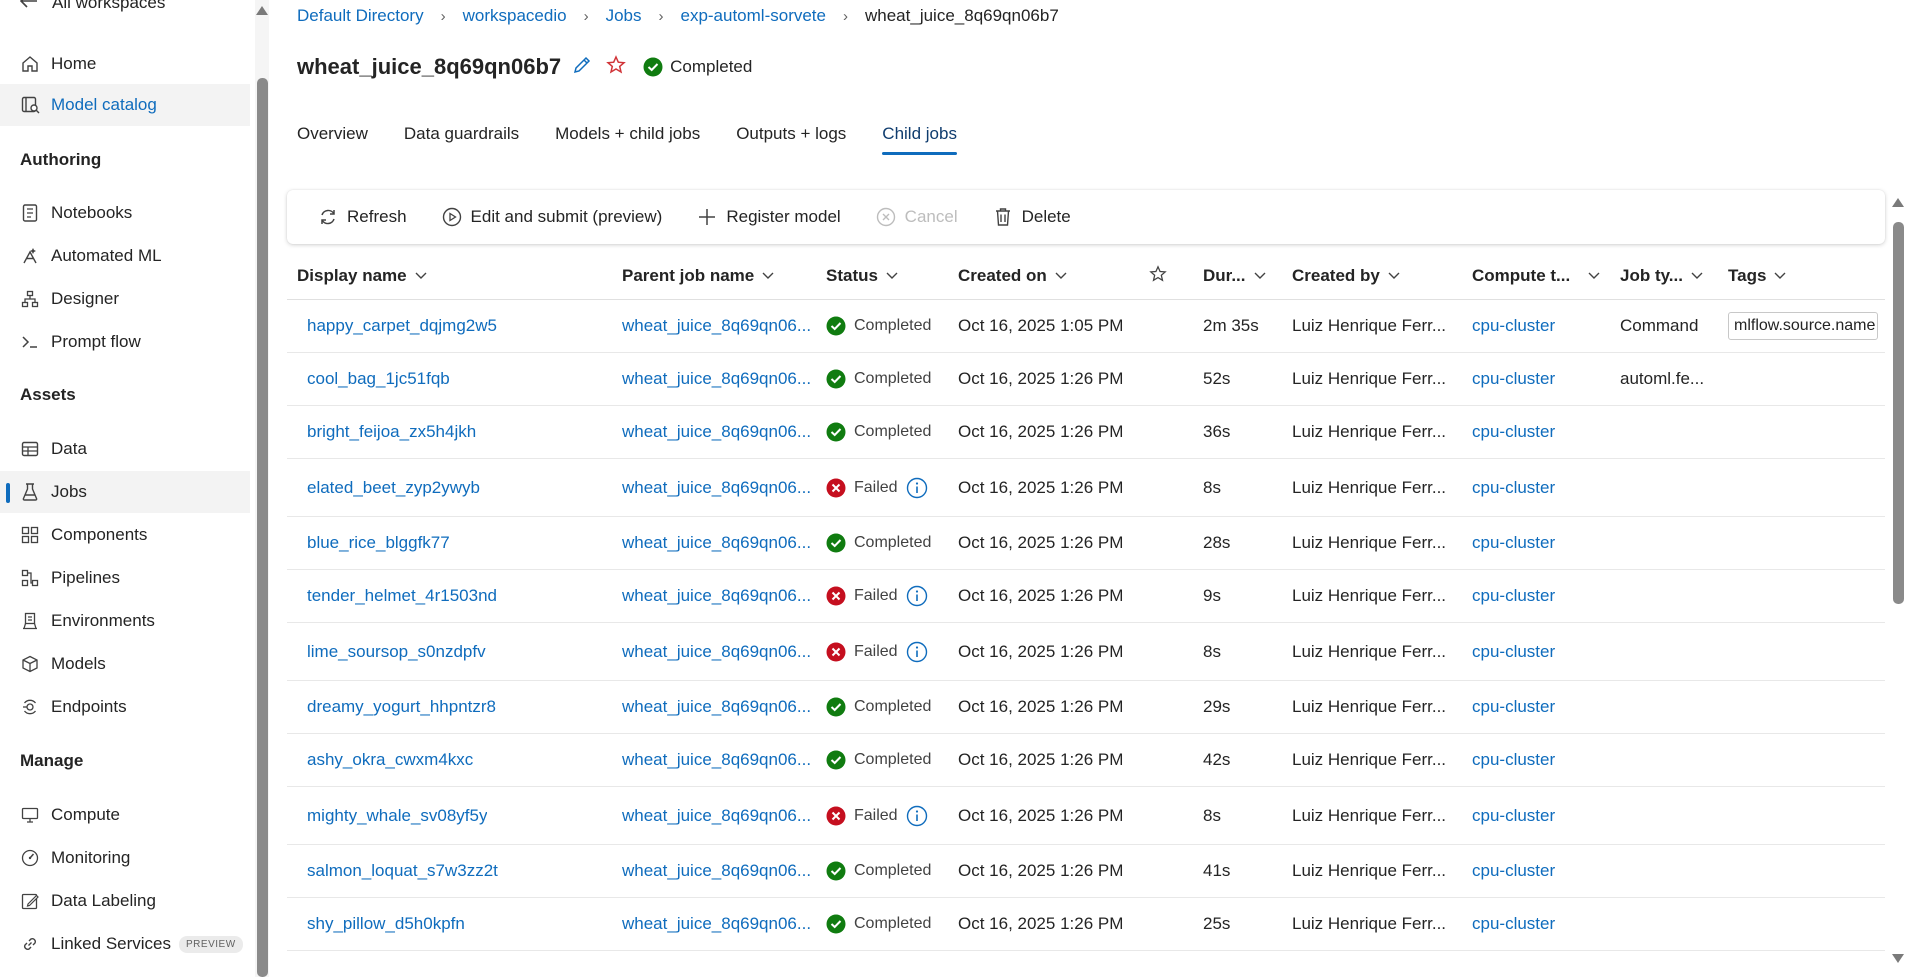 This screenshot has width=1916, height=977. What do you see at coordinates (125, 64) in the screenshot?
I see `nav-item-home: Home` at bounding box center [125, 64].